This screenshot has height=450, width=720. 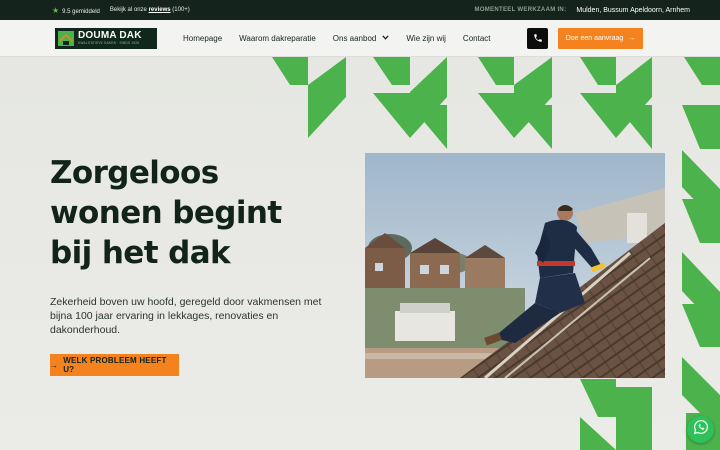 I want to click on nav-item-homepage: Homepage, so click(x=202, y=38).